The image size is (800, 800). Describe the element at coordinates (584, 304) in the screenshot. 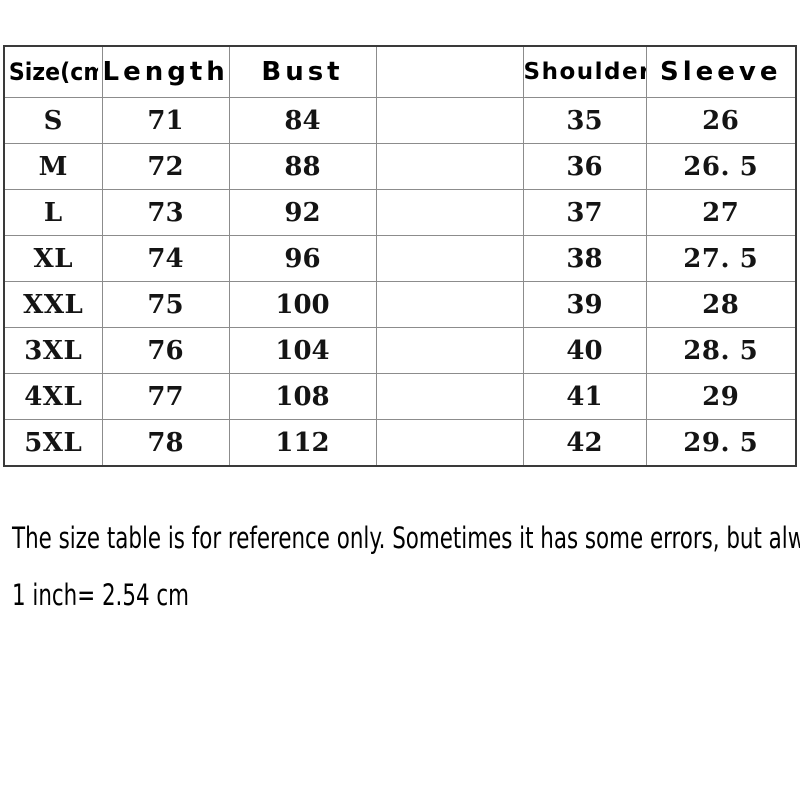

I see `cell-shoulder: 39` at that location.